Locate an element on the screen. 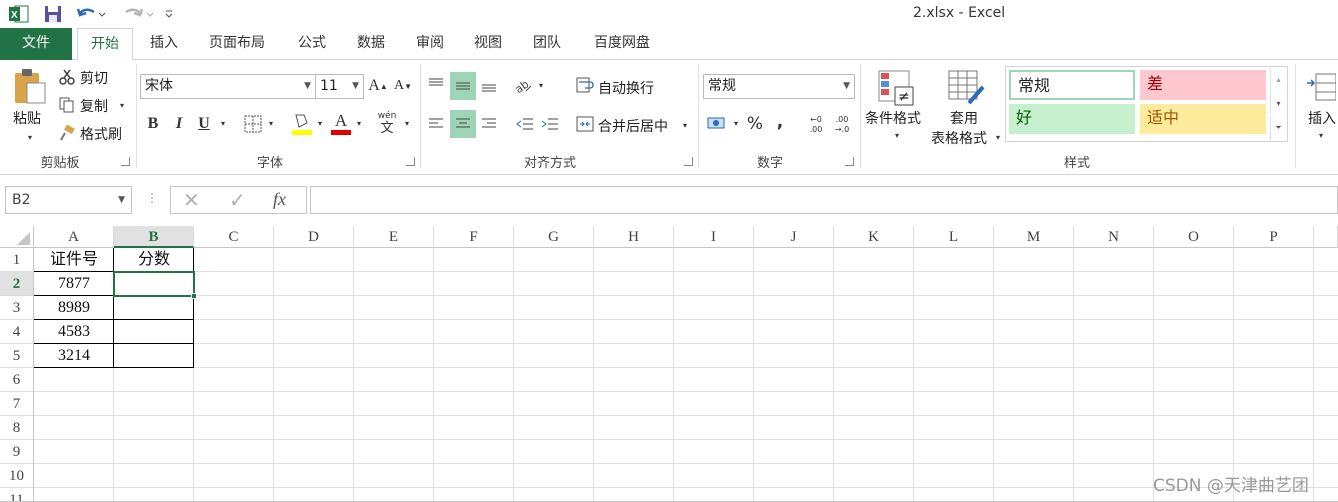  borders-dropdown-icon: ▾ is located at coordinates (271, 123).